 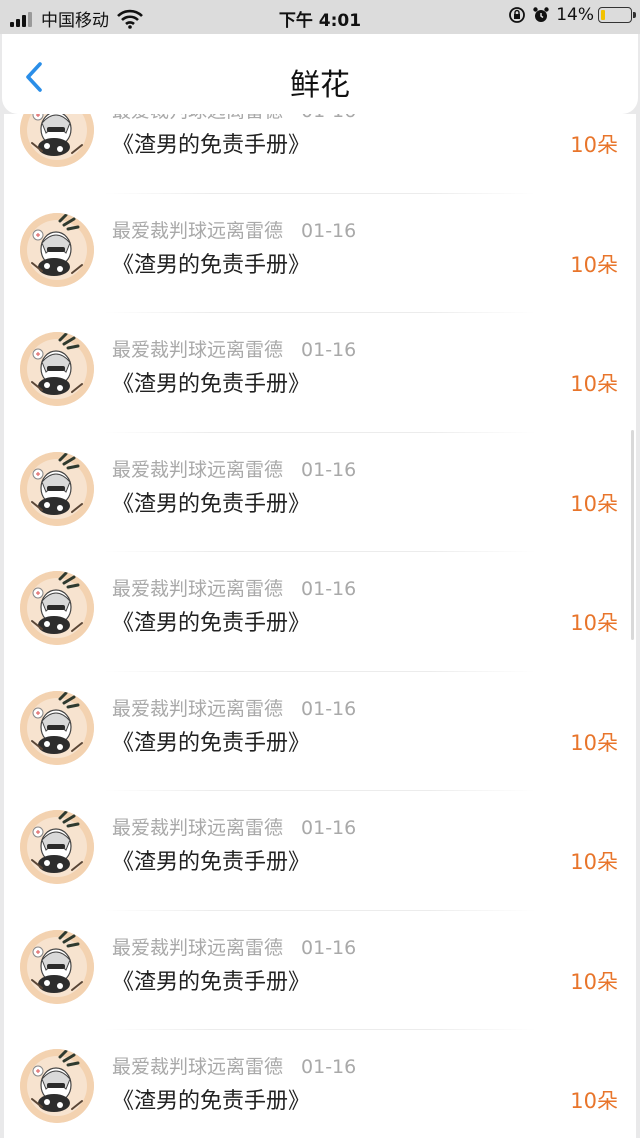 I want to click on battery-icon, so click(x=617, y=15).